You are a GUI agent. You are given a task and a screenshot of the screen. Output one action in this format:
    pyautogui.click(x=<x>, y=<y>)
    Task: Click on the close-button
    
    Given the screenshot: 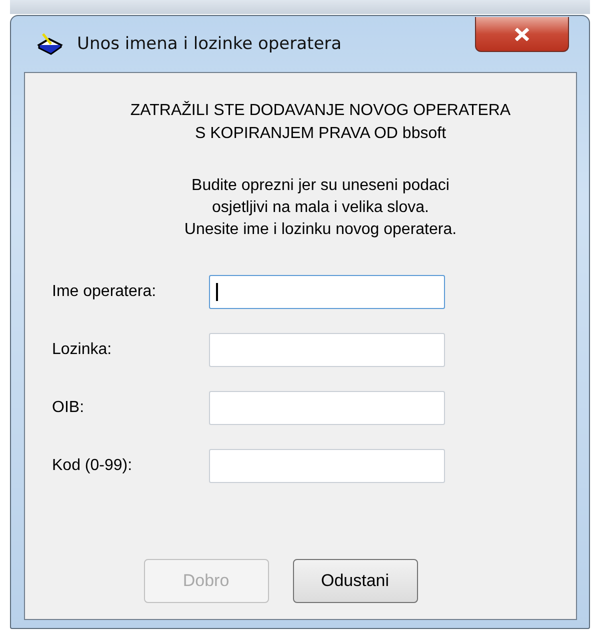 What is the action you would take?
    pyautogui.click(x=522, y=34)
    